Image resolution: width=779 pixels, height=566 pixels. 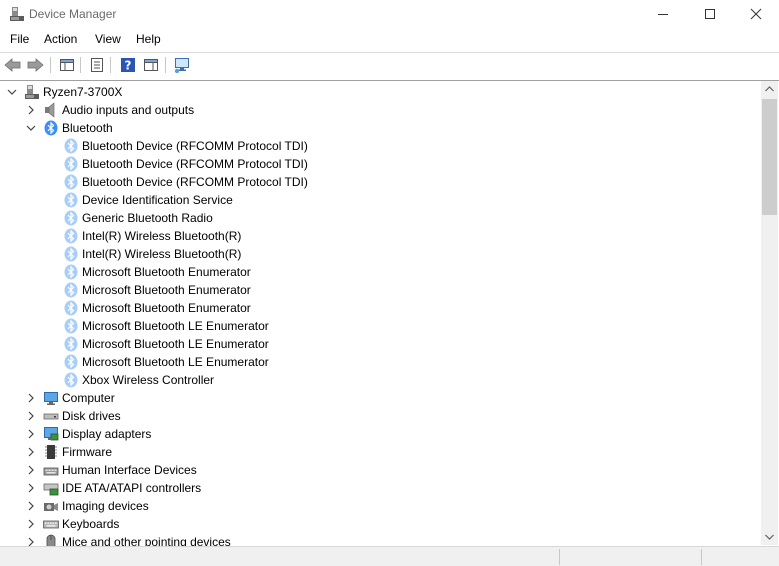 I want to click on scroll-down-arrow-icon, so click(x=769, y=537).